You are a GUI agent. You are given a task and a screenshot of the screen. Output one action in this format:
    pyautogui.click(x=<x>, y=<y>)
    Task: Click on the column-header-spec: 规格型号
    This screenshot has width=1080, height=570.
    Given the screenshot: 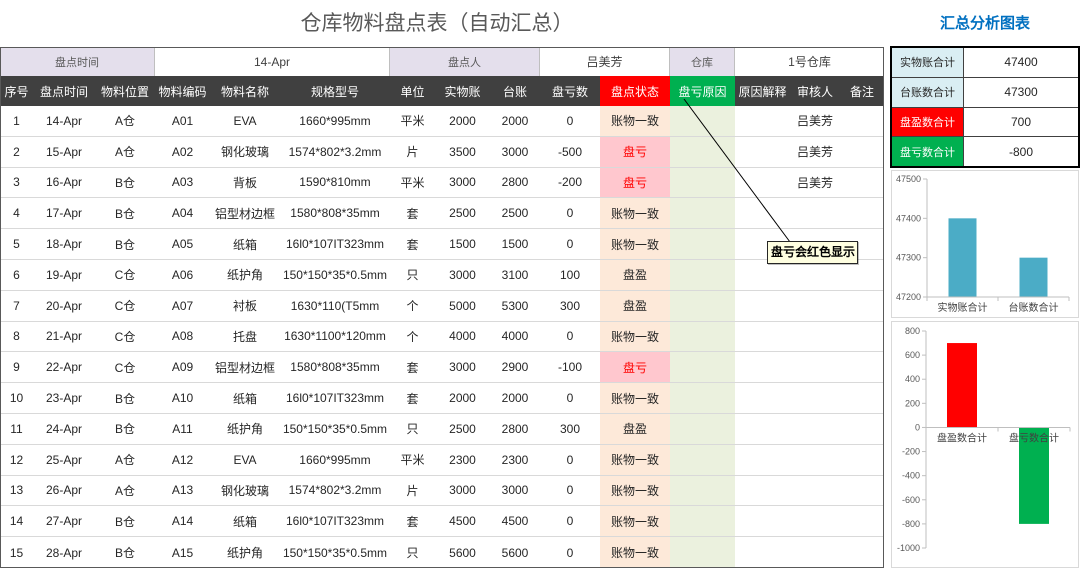 What is the action you would take?
    pyautogui.click(x=335, y=91)
    